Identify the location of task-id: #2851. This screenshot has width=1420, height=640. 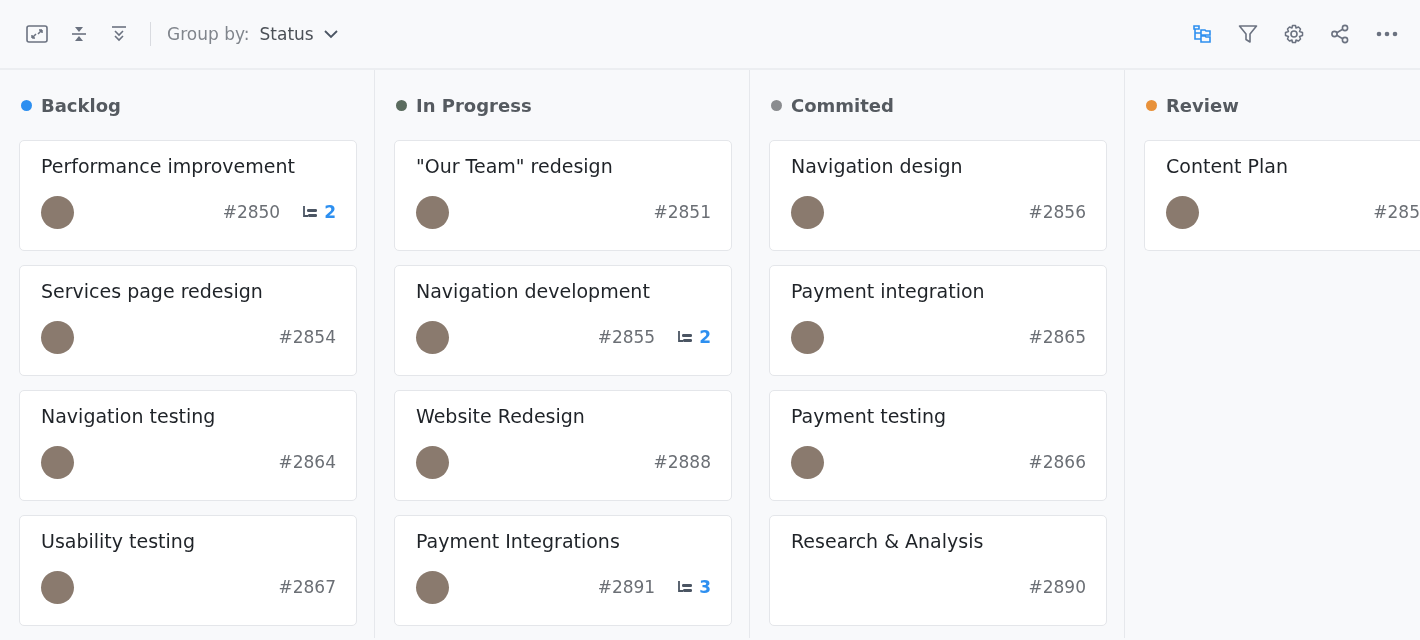
(682, 212).